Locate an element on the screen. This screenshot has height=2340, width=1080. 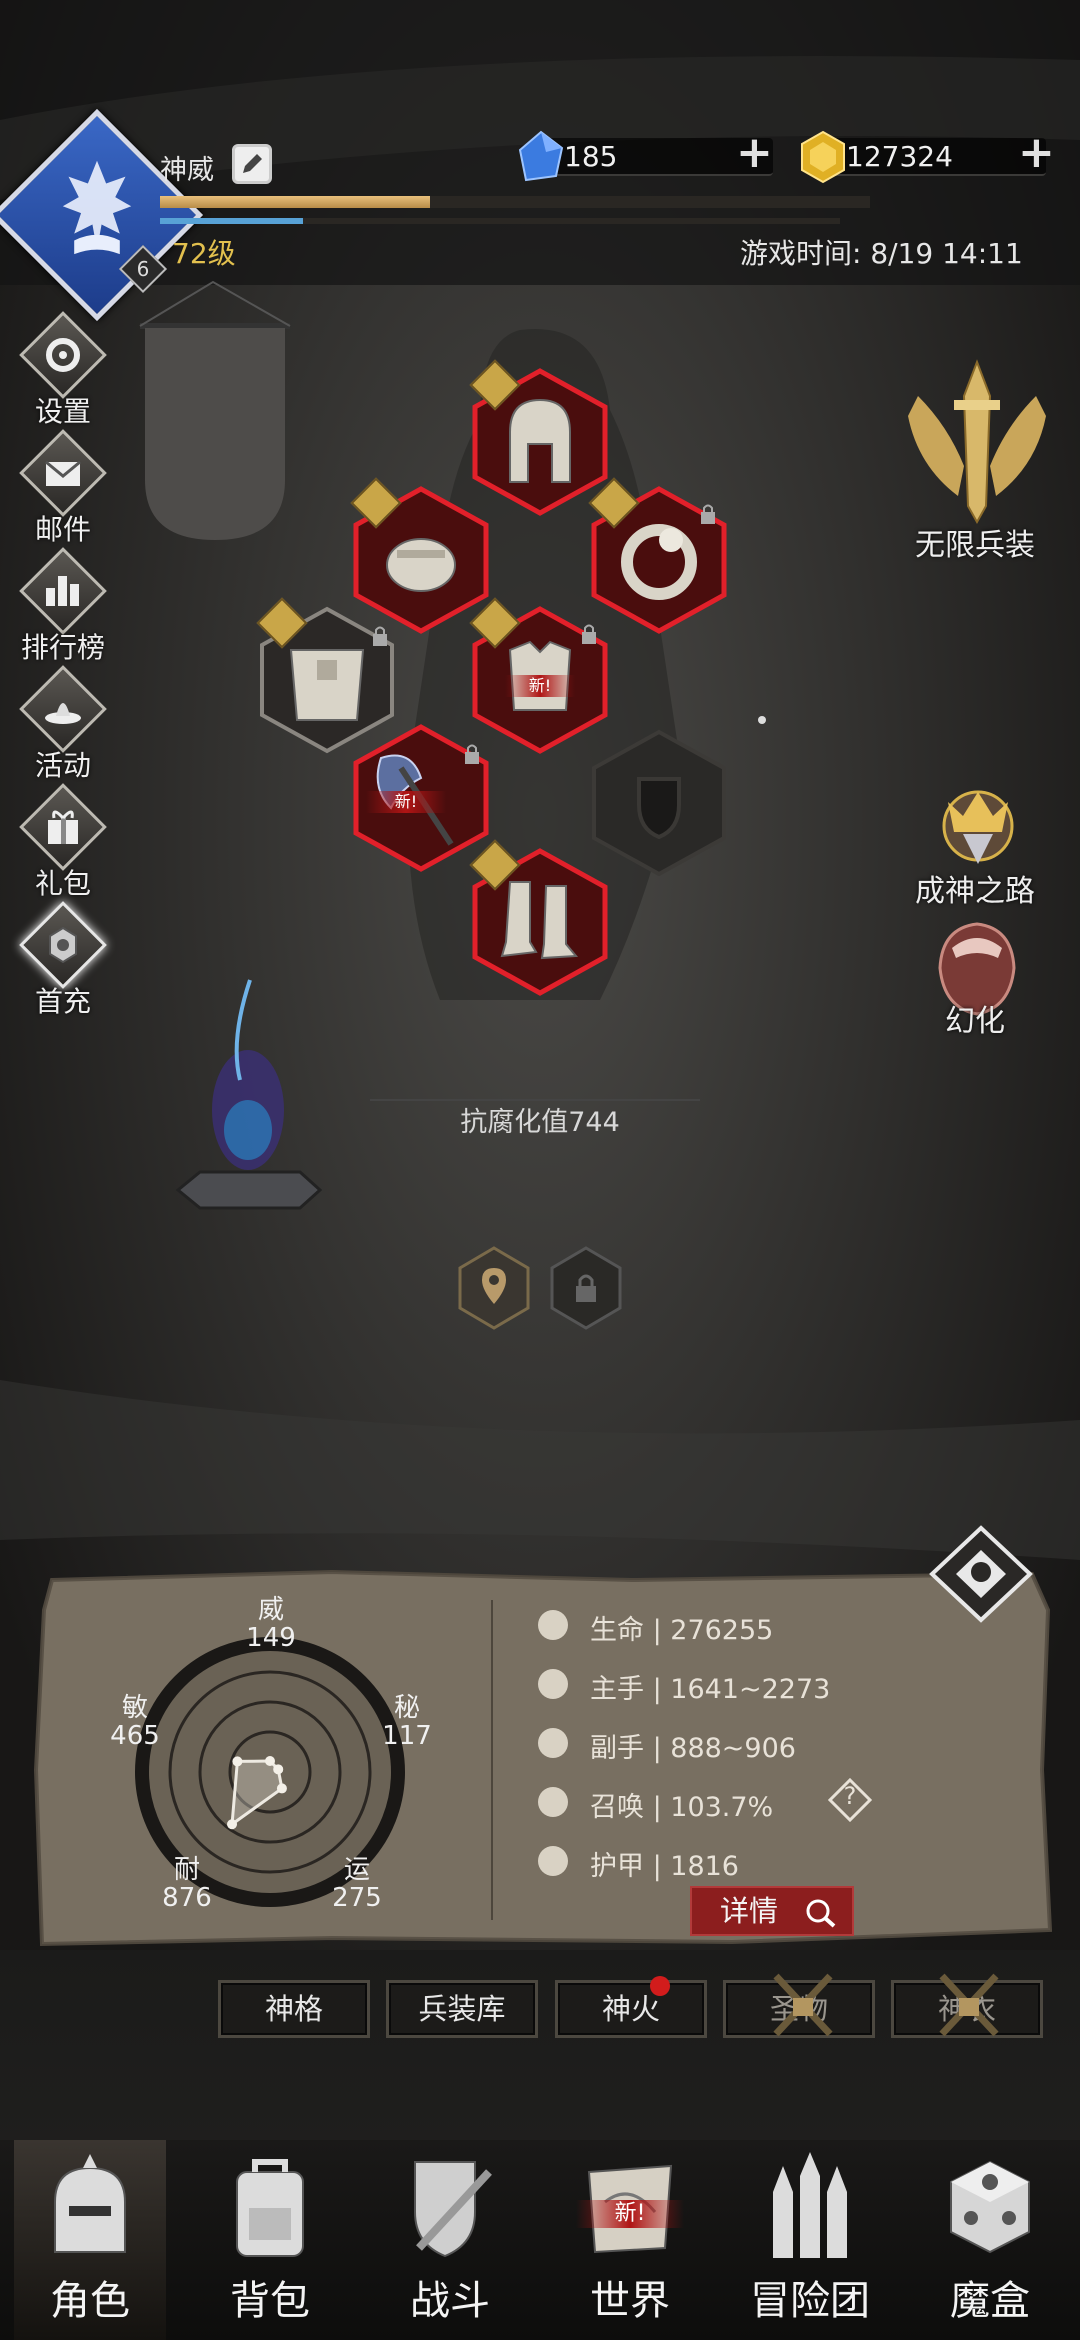
pencil-icon is located at coordinates (252, 163).